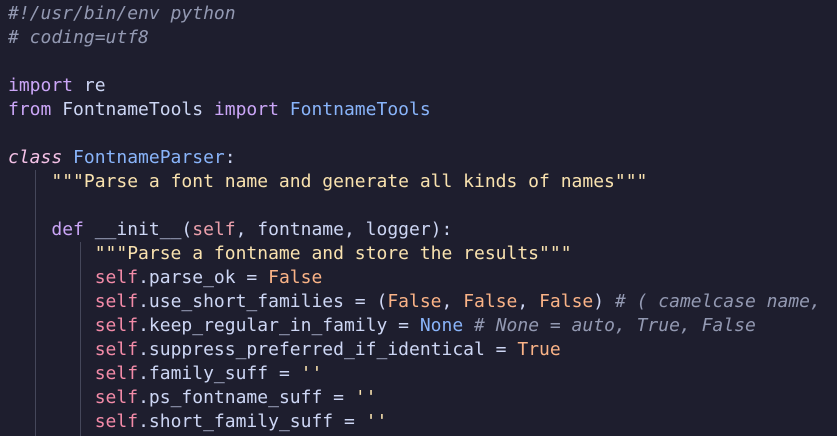  Describe the element at coordinates (344, 229) in the screenshot. I see `code-token: , fontname, logger):` at that location.